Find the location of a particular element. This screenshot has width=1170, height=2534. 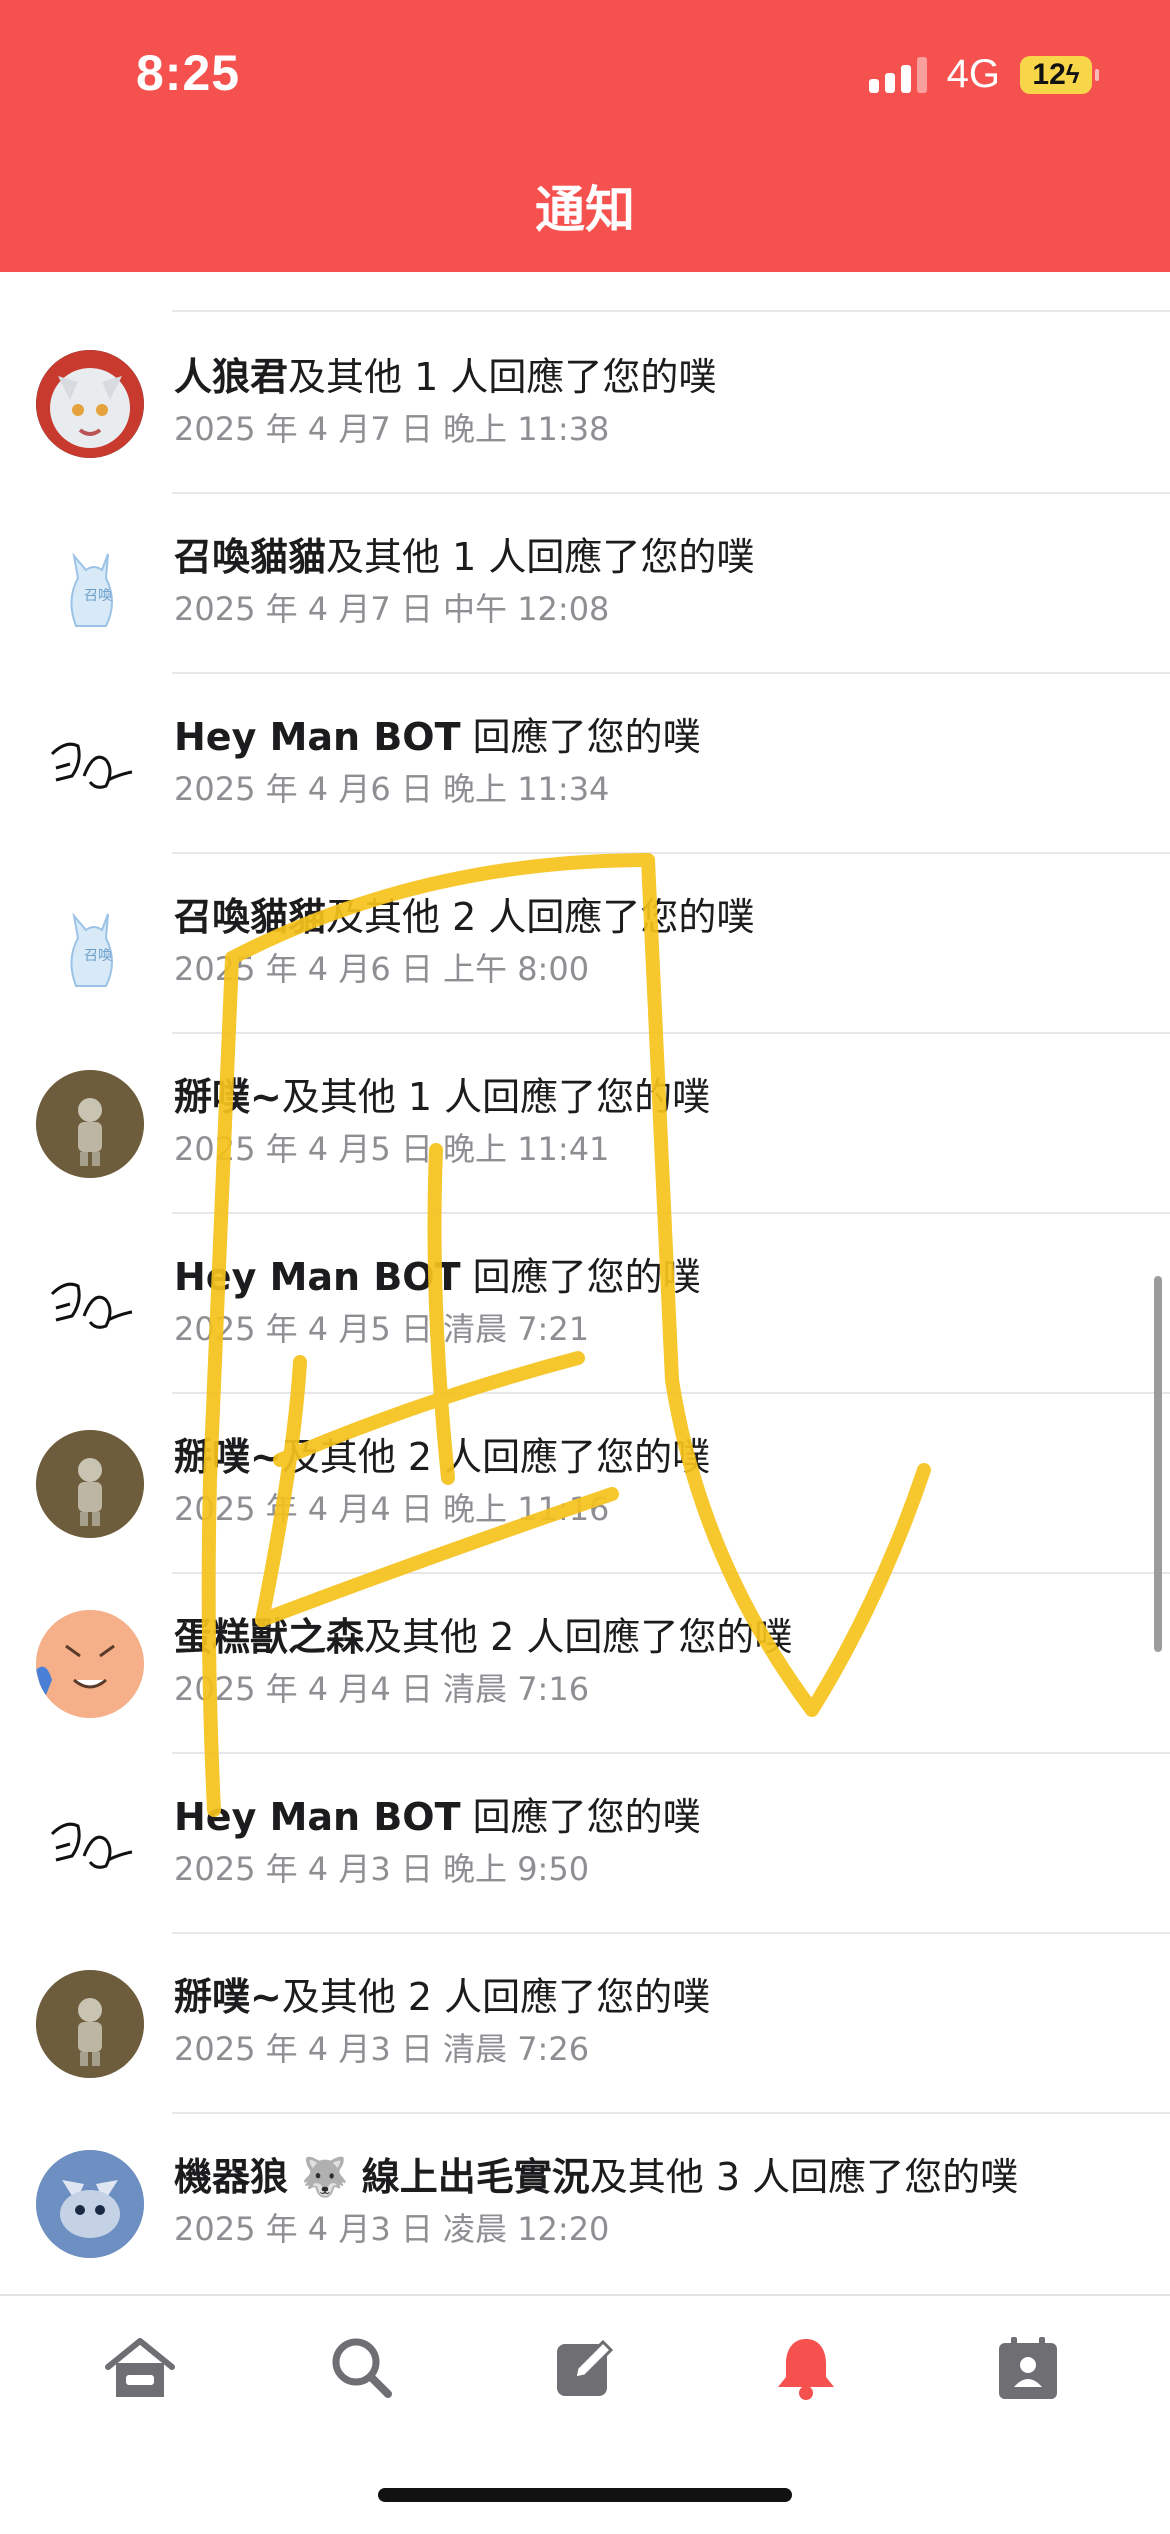

notification-time: 2025 年 4 月4 日 晚上 11:16 is located at coordinates (392, 1509).